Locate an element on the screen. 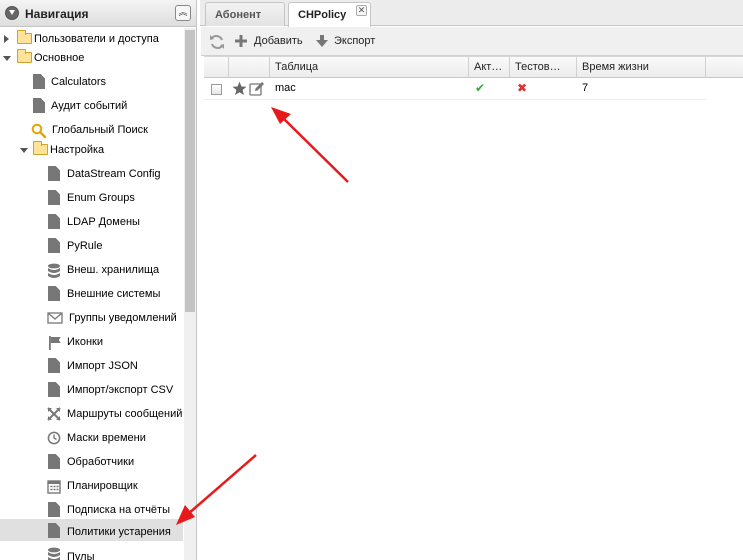 The height and width of the screenshot is (560, 743). tree-item-label: Внешние системы is located at coordinates (114, 294).